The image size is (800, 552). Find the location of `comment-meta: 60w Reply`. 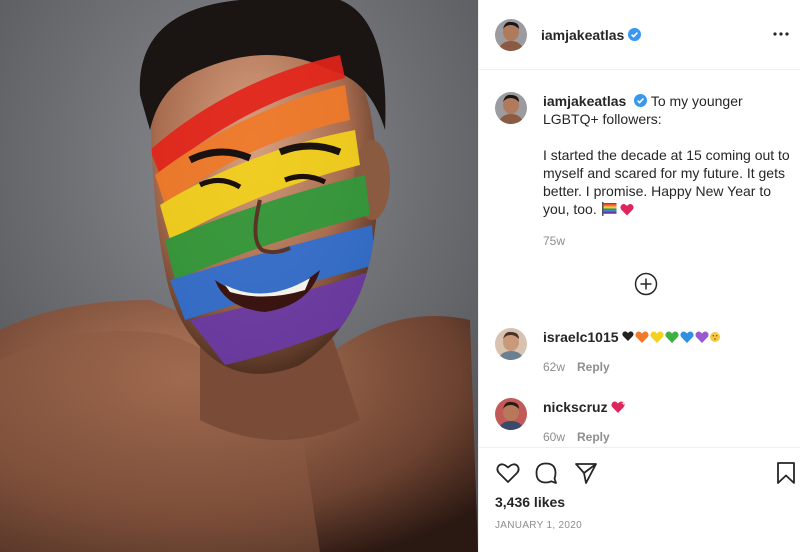

comment-meta: 60w Reply is located at coordinates (585, 437).